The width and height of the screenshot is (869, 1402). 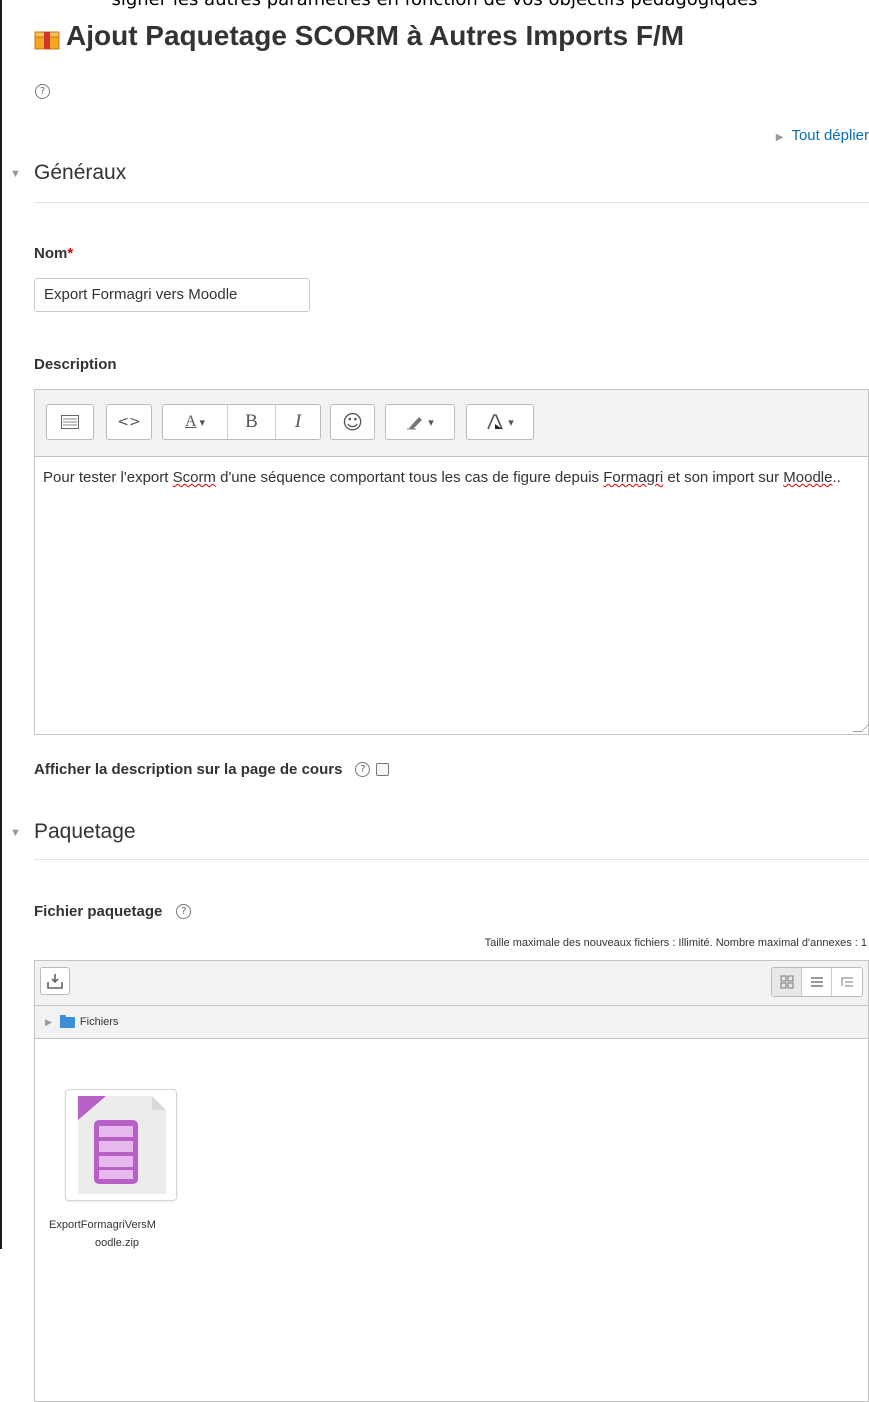 I want to click on paragraph-style-button: A▾, so click(x=195, y=422).